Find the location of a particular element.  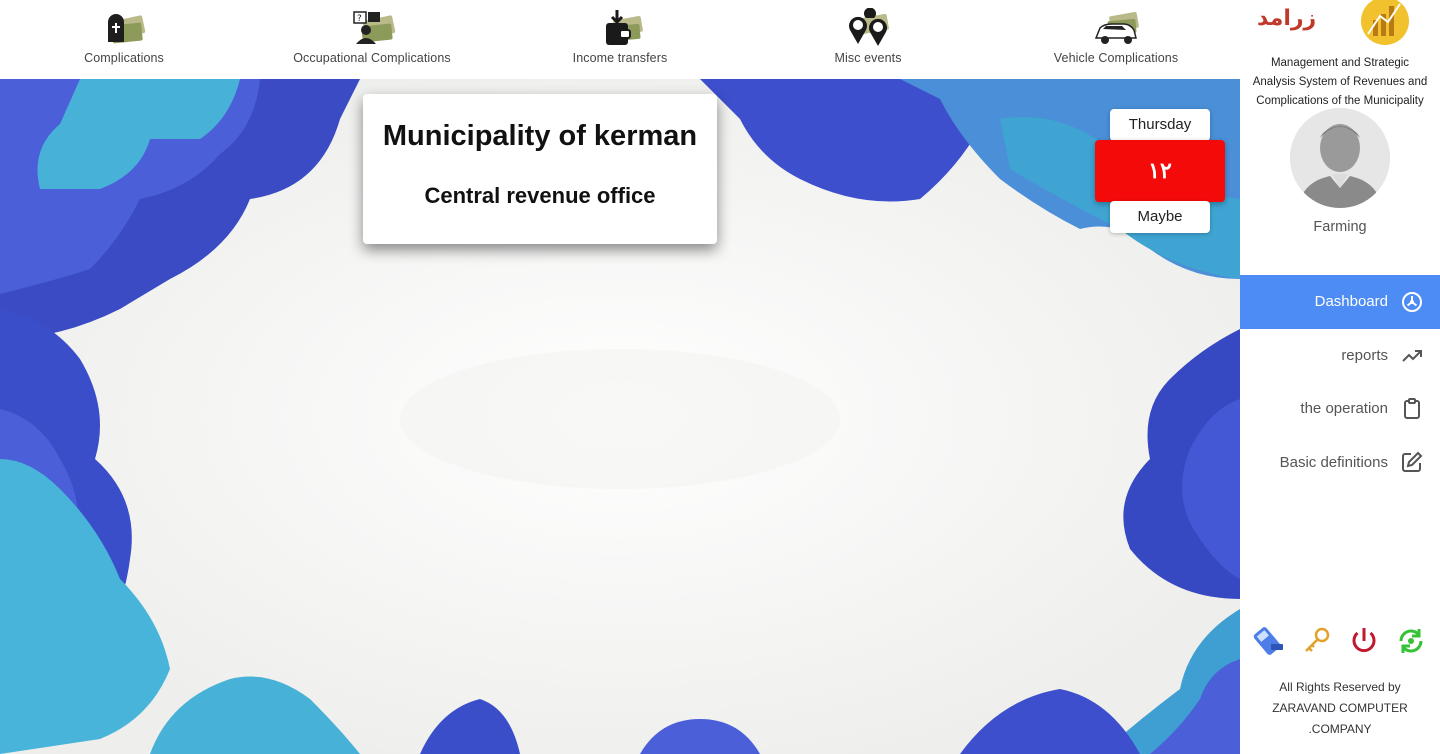

nav-item-income-transfers: Income transfers is located at coordinates (620, 39).